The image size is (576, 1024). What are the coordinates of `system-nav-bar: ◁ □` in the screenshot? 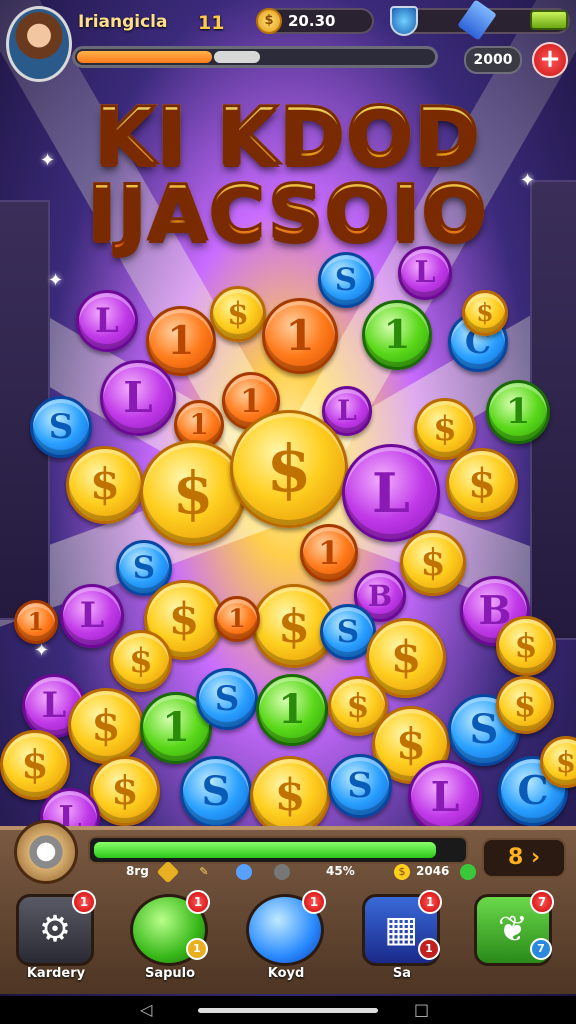 It's located at (288, 1010).